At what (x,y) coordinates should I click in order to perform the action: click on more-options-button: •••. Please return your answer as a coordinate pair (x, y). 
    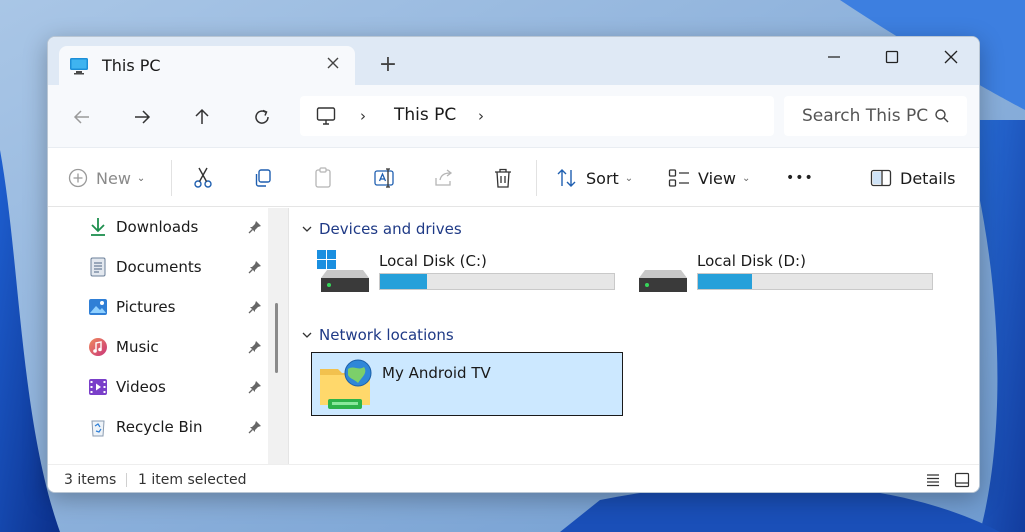
    Looking at the image, I should click on (800, 178).